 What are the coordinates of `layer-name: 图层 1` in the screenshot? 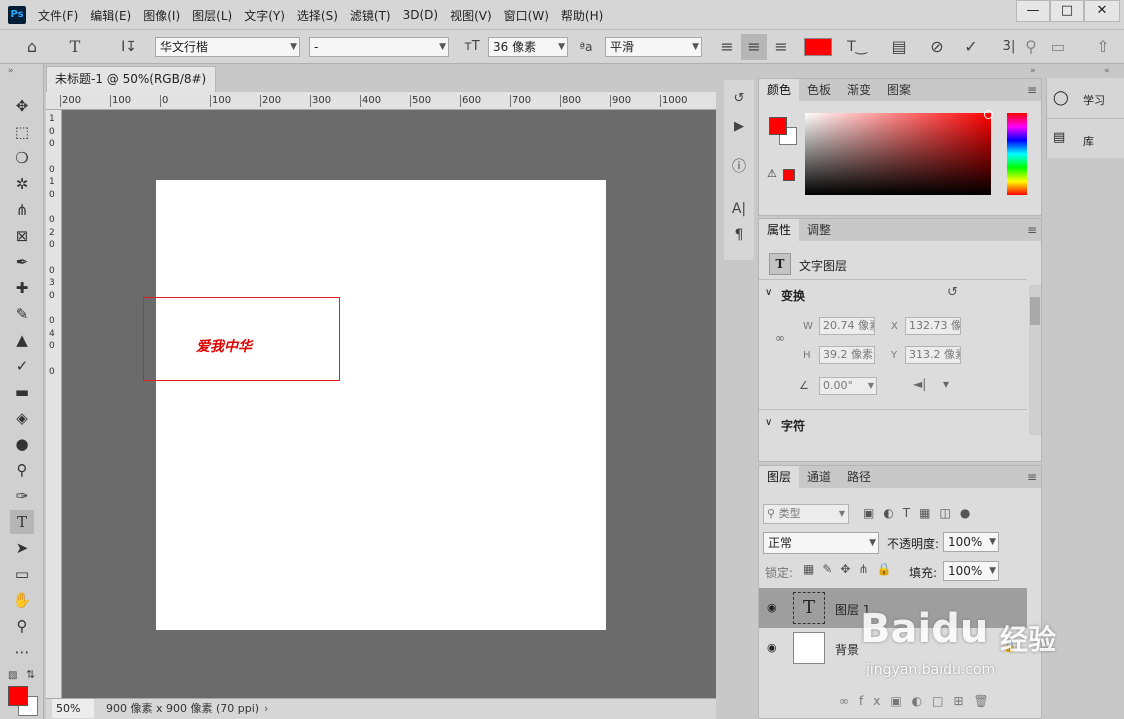 It's located at (852, 609).